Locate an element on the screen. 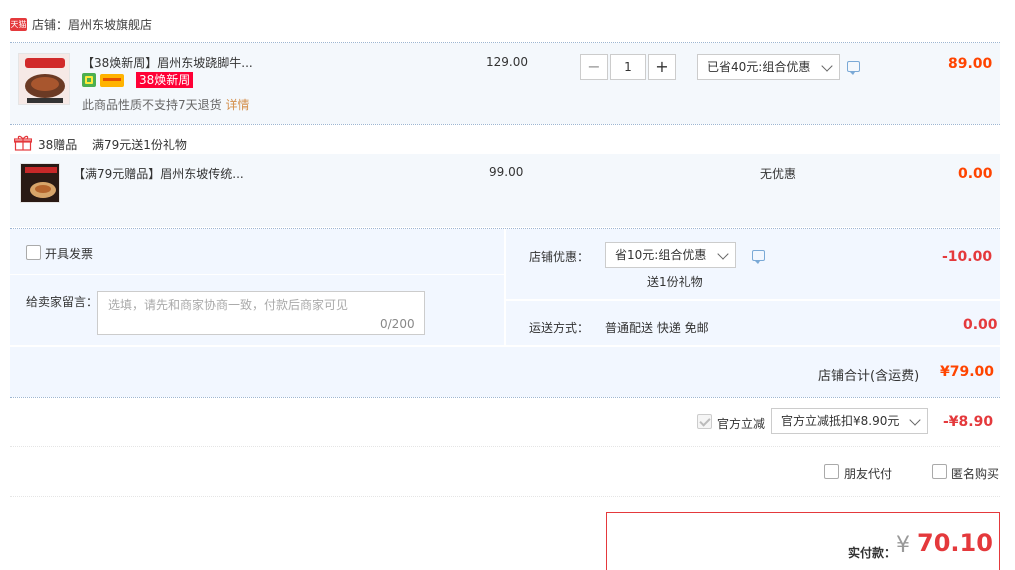  official-discount-select: 官方立减抵扣¥8.90元 is located at coordinates (849, 421).